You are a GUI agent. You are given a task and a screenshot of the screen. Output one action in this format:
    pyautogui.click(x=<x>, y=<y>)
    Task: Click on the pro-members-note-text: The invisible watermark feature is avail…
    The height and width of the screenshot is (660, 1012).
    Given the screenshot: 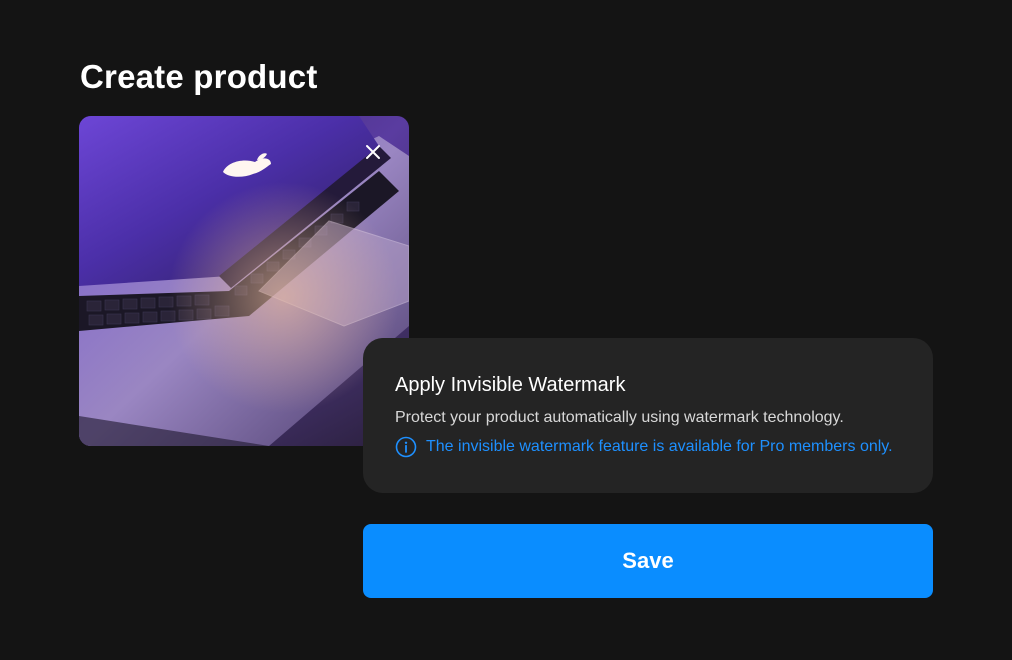 What is the action you would take?
    pyautogui.click(x=659, y=446)
    